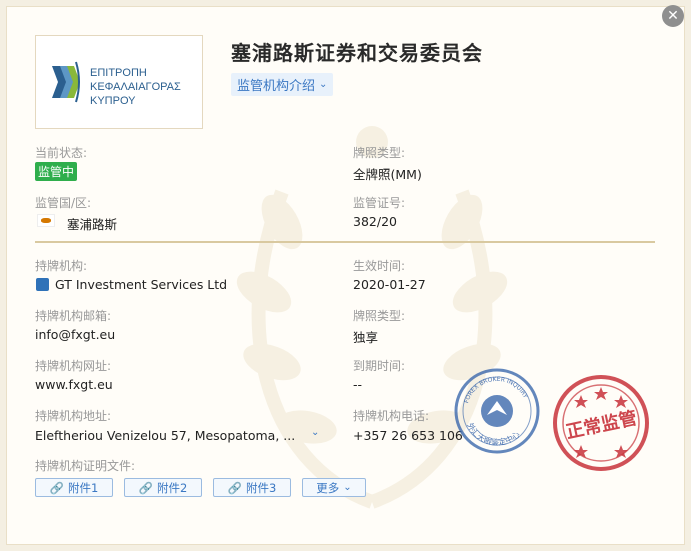  I want to click on red-stamp-text: 正常监管, so click(601, 425).